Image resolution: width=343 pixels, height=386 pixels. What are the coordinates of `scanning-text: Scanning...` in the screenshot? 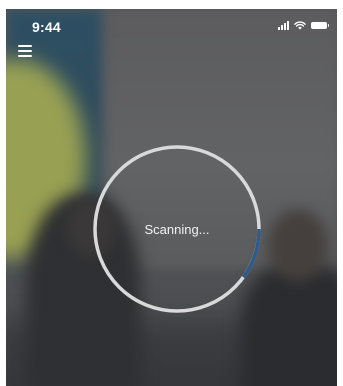 It's located at (177, 229).